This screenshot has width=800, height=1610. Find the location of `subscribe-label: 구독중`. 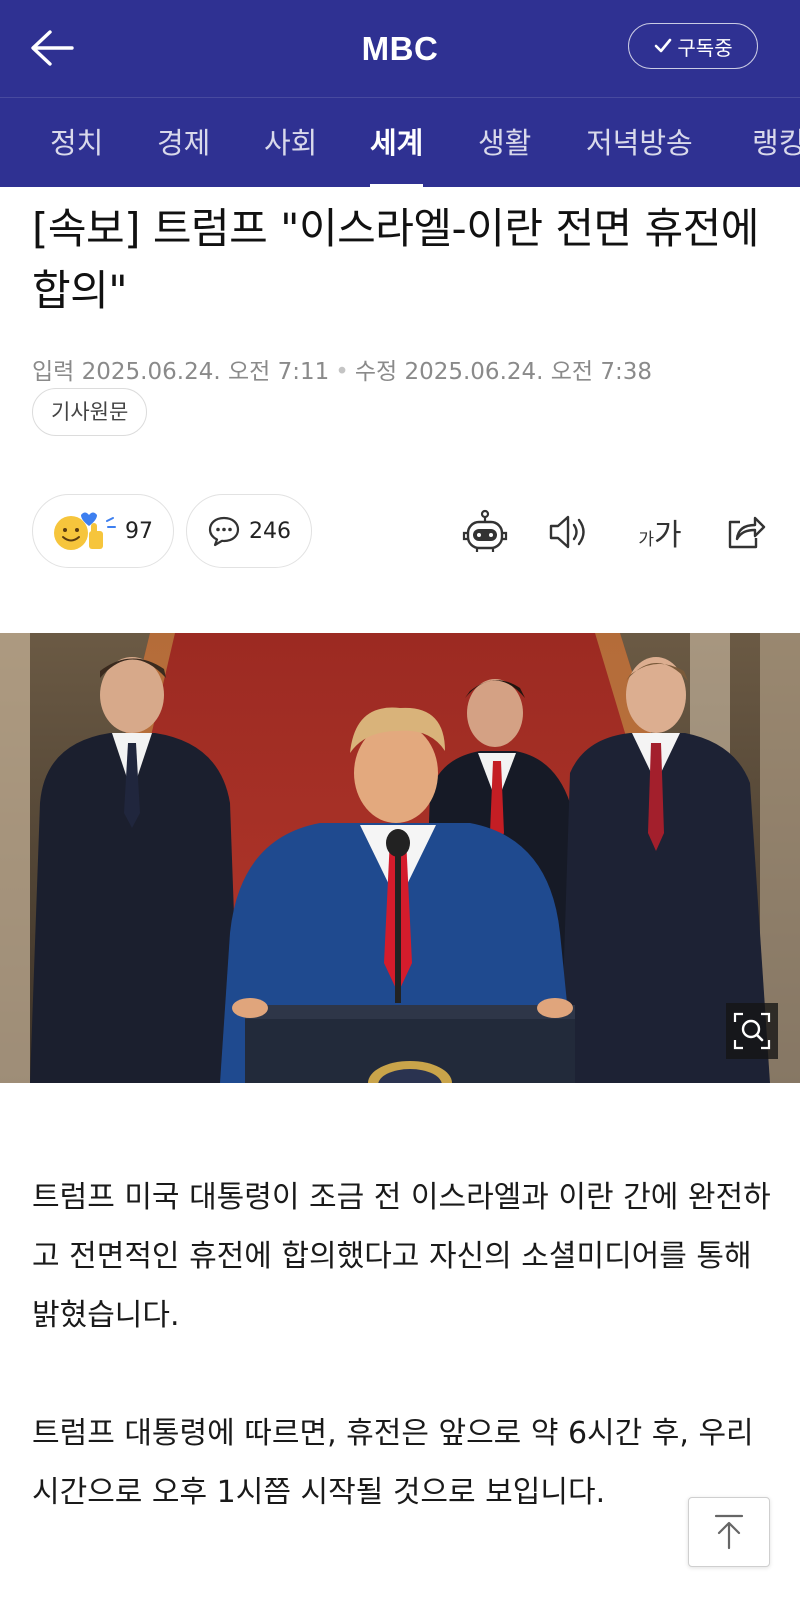

subscribe-label: 구독중 is located at coordinates (705, 47).